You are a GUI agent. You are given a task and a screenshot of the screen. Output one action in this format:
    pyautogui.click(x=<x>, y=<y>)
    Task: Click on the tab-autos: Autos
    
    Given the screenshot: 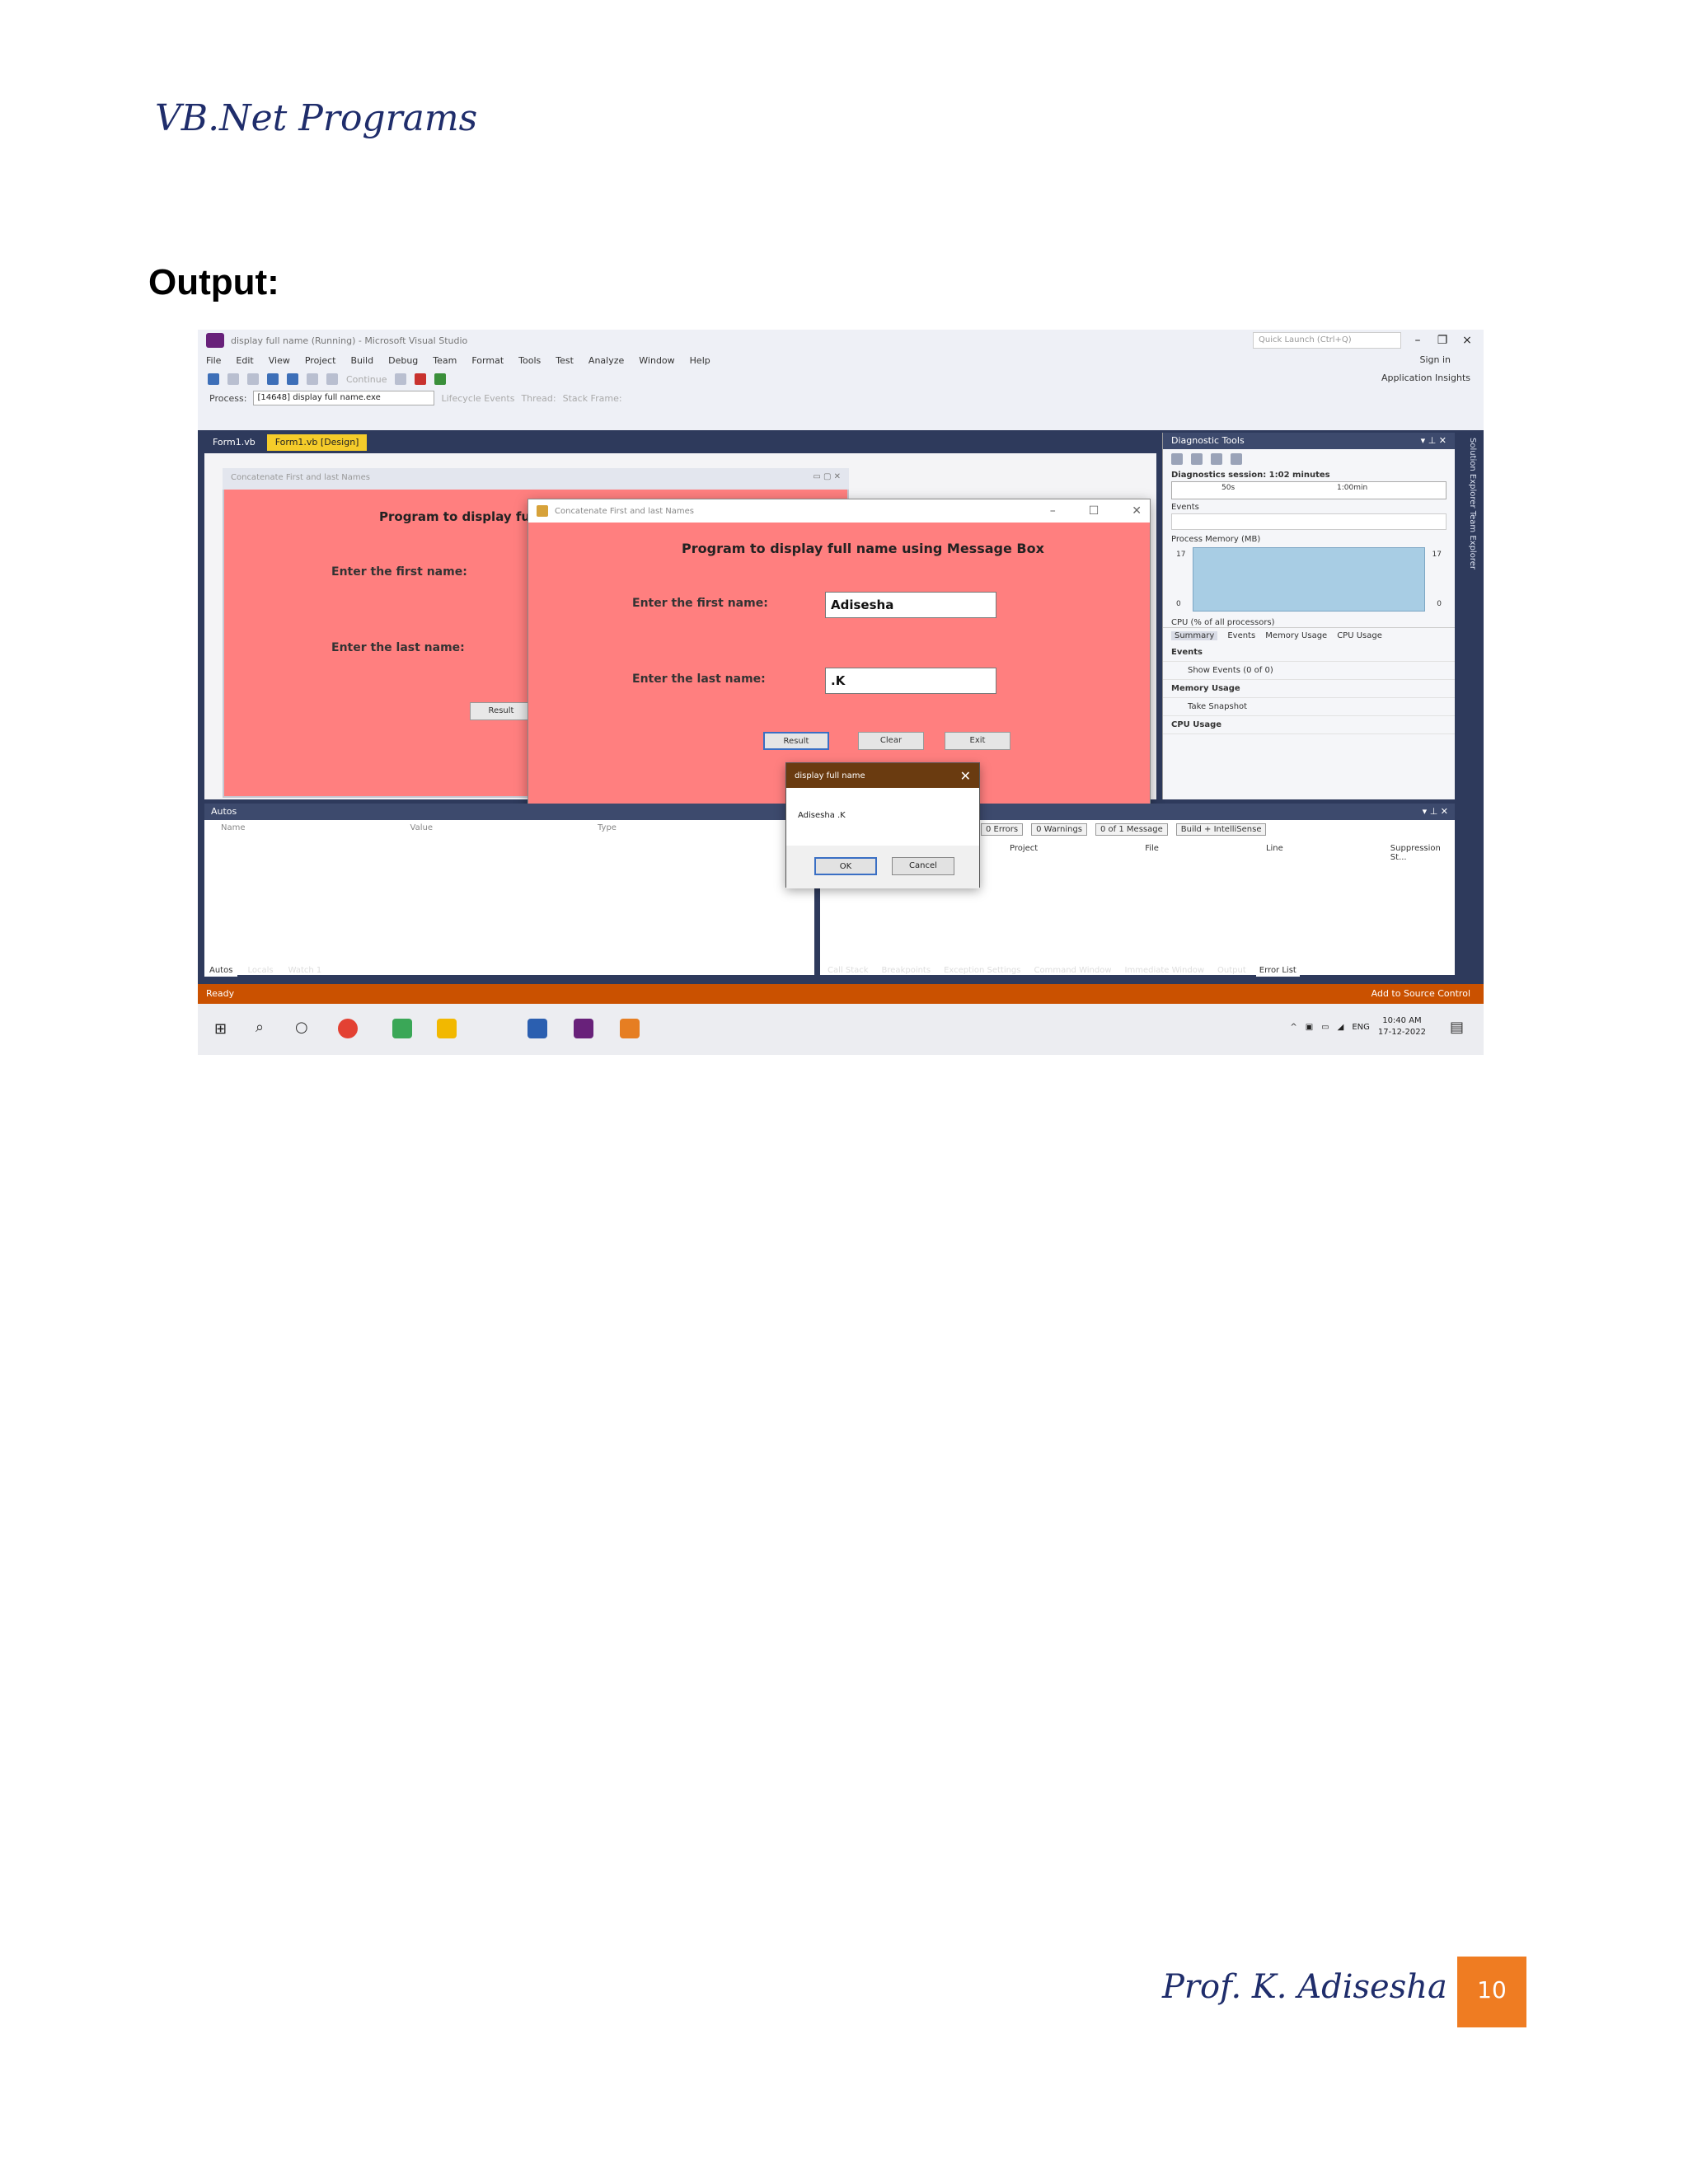 What is the action you would take?
    pyautogui.click(x=221, y=970)
    